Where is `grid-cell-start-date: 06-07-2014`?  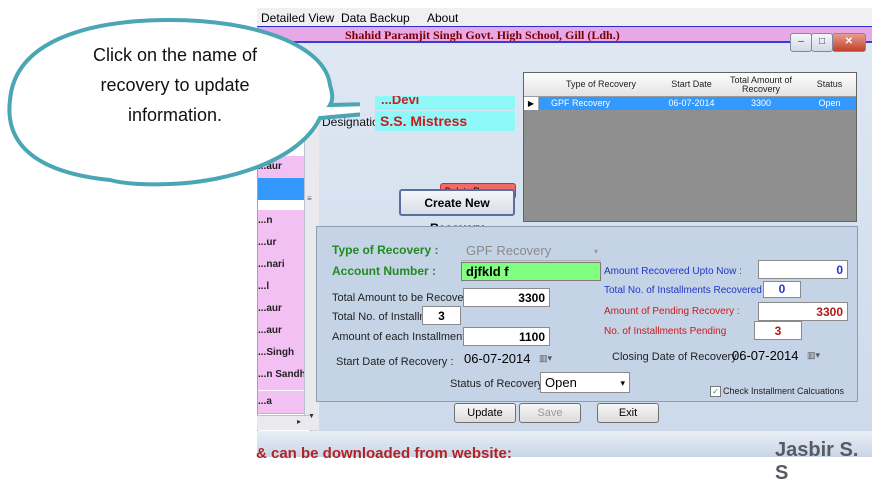
grid-cell-start-date: 06-07-2014 is located at coordinates (691, 103).